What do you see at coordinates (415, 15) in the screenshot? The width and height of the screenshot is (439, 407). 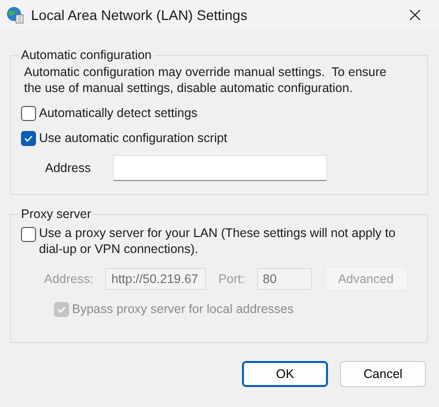 I see `close-icon` at bounding box center [415, 15].